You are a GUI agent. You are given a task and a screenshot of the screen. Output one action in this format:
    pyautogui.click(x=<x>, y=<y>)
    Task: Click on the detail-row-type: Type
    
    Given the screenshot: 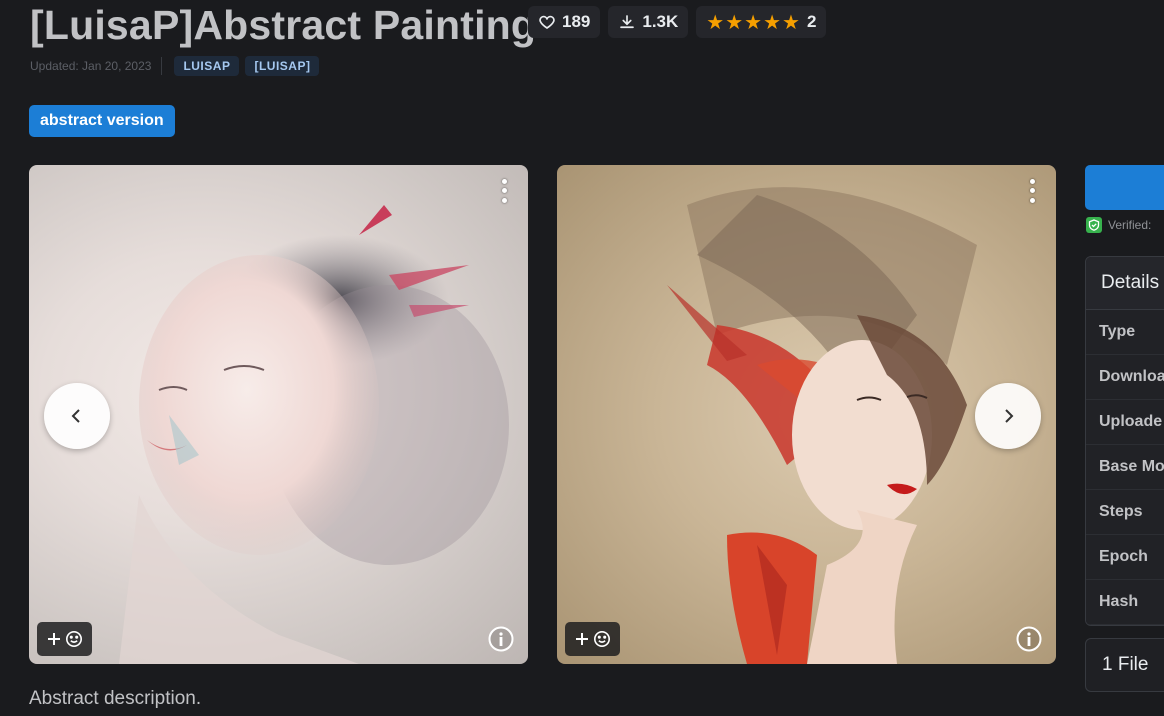 What is the action you would take?
    pyautogui.click(x=1125, y=332)
    